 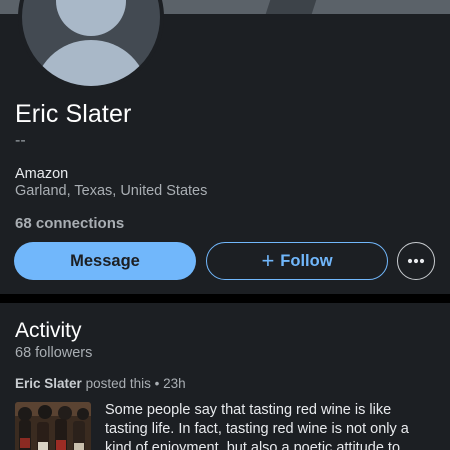 I want to click on avatar, so click(x=91, y=45).